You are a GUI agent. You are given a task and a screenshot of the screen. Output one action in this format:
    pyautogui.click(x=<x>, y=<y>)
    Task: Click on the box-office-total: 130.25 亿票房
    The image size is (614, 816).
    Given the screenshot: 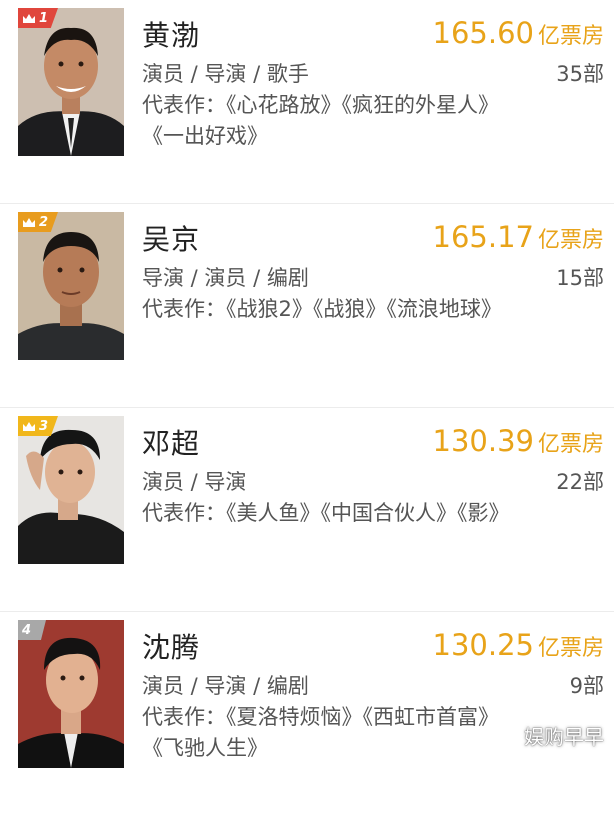 What is the action you would take?
    pyautogui.click(x=519, y=645)
    